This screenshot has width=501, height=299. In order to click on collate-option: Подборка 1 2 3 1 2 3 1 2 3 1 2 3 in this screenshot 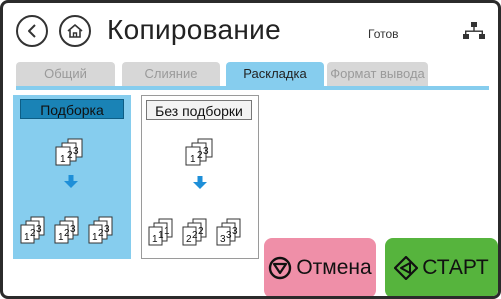, I will do `click(72, 177)`.